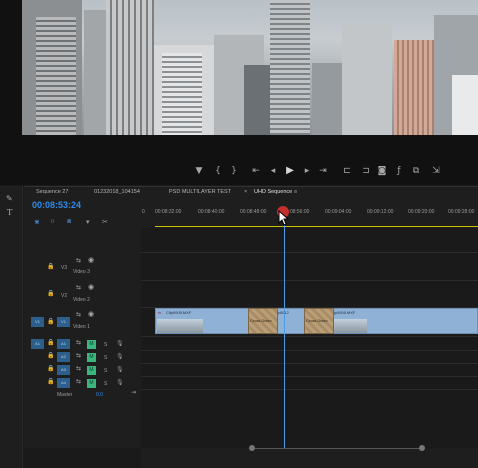  What do you see at coordinates (323, 171) in the screenshot?
I see `go-to-out-icon: ⇥` at bounding box center [323, 171].